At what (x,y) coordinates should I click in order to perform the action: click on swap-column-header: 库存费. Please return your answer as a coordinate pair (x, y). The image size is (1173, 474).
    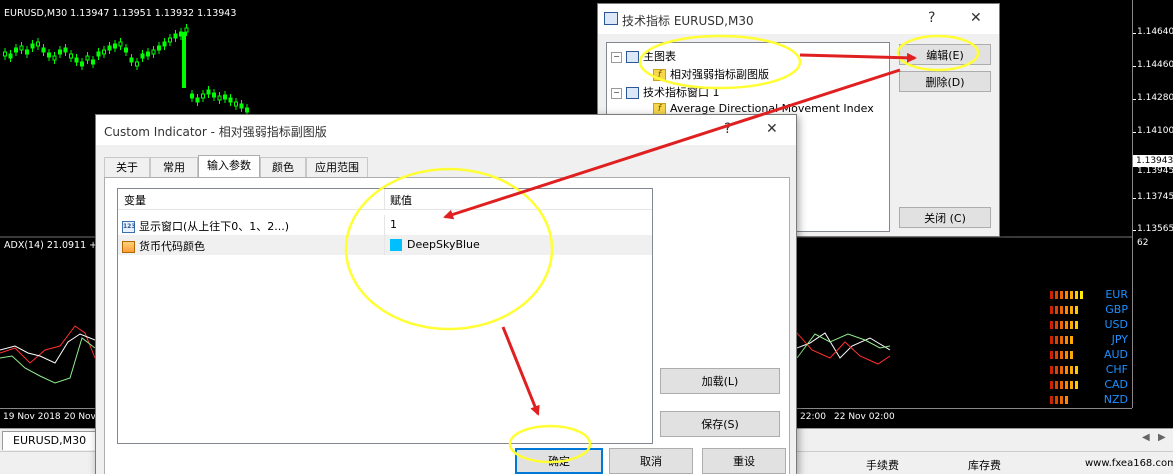
    Looking at the image, I should click on (984, 465).